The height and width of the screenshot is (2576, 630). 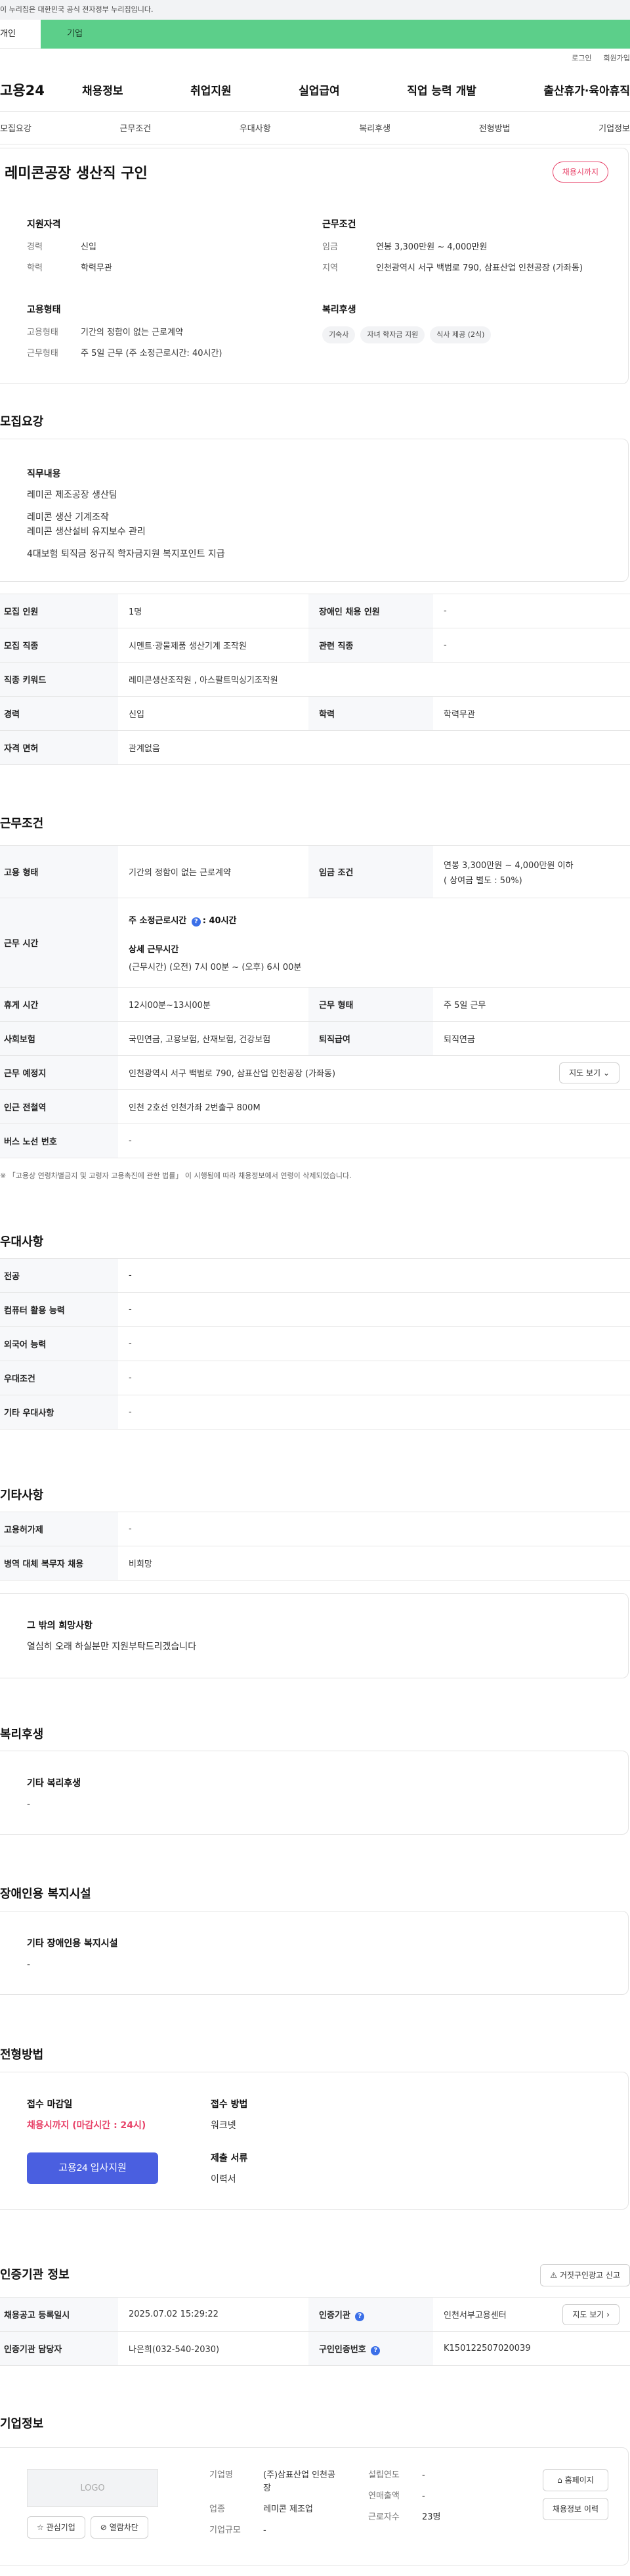 What do you see at coordinates (16, 127) in the screenshot?
I see `anchor-tab-recruit: 모집요강` at bounding box center [16, 127].